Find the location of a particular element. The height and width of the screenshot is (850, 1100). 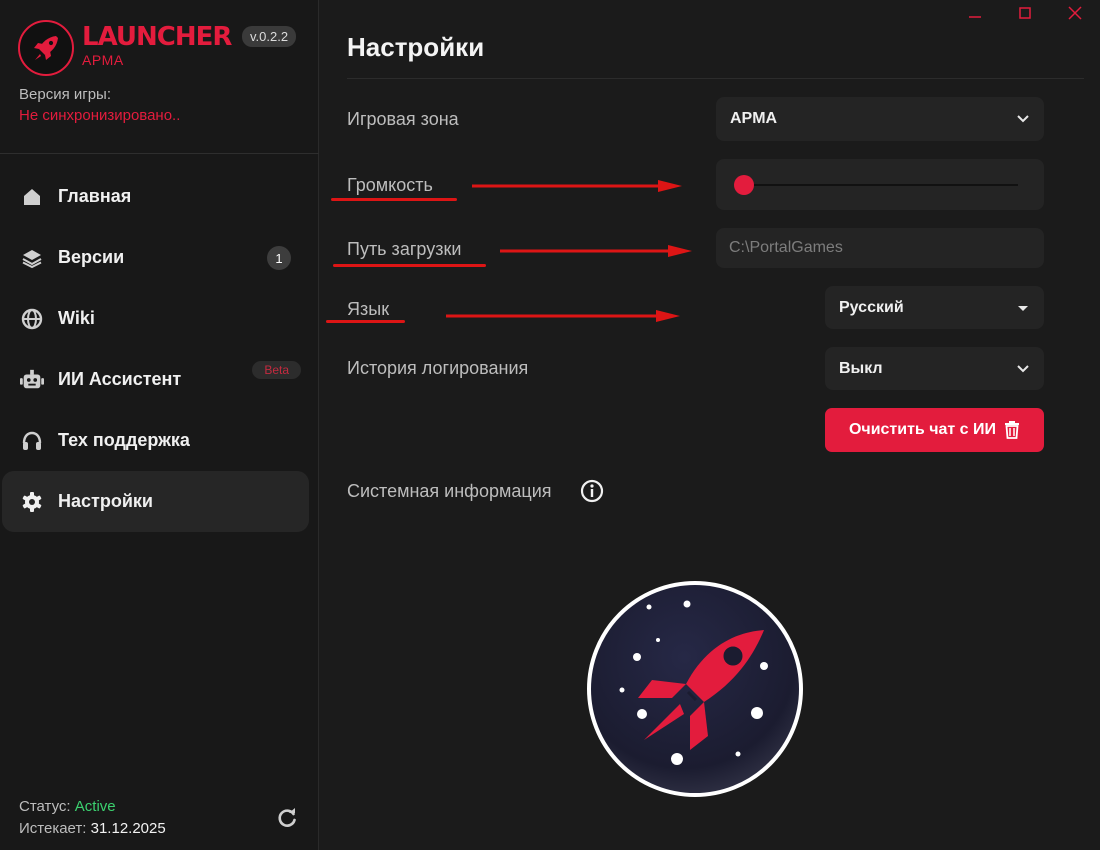

language-label: Язык is located at coordinates (368, 309).